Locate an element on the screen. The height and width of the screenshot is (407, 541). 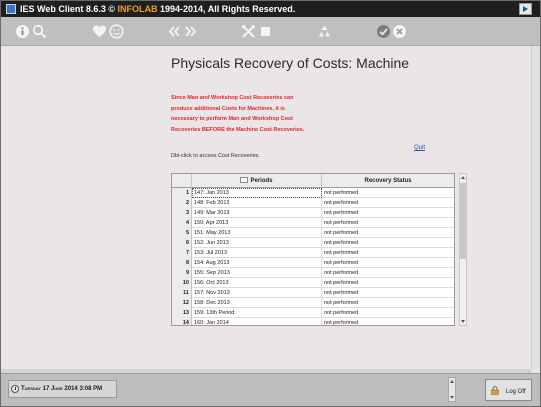
datetime-text: Tuesday 17 June 2014 3:08 PM is located at coordinates (62, 389).